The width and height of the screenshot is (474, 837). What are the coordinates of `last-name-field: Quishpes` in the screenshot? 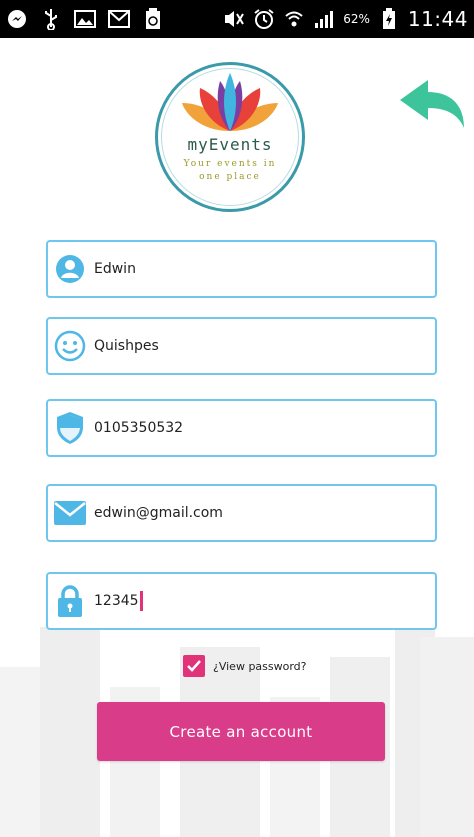 It's located at (241, 346).